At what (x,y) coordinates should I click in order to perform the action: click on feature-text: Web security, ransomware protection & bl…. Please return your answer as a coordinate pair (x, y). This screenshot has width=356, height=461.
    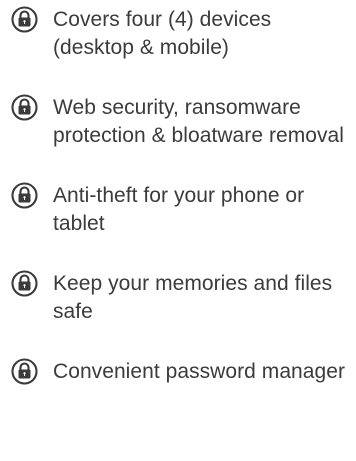
    Looking at the image, I should click on (198, 121).